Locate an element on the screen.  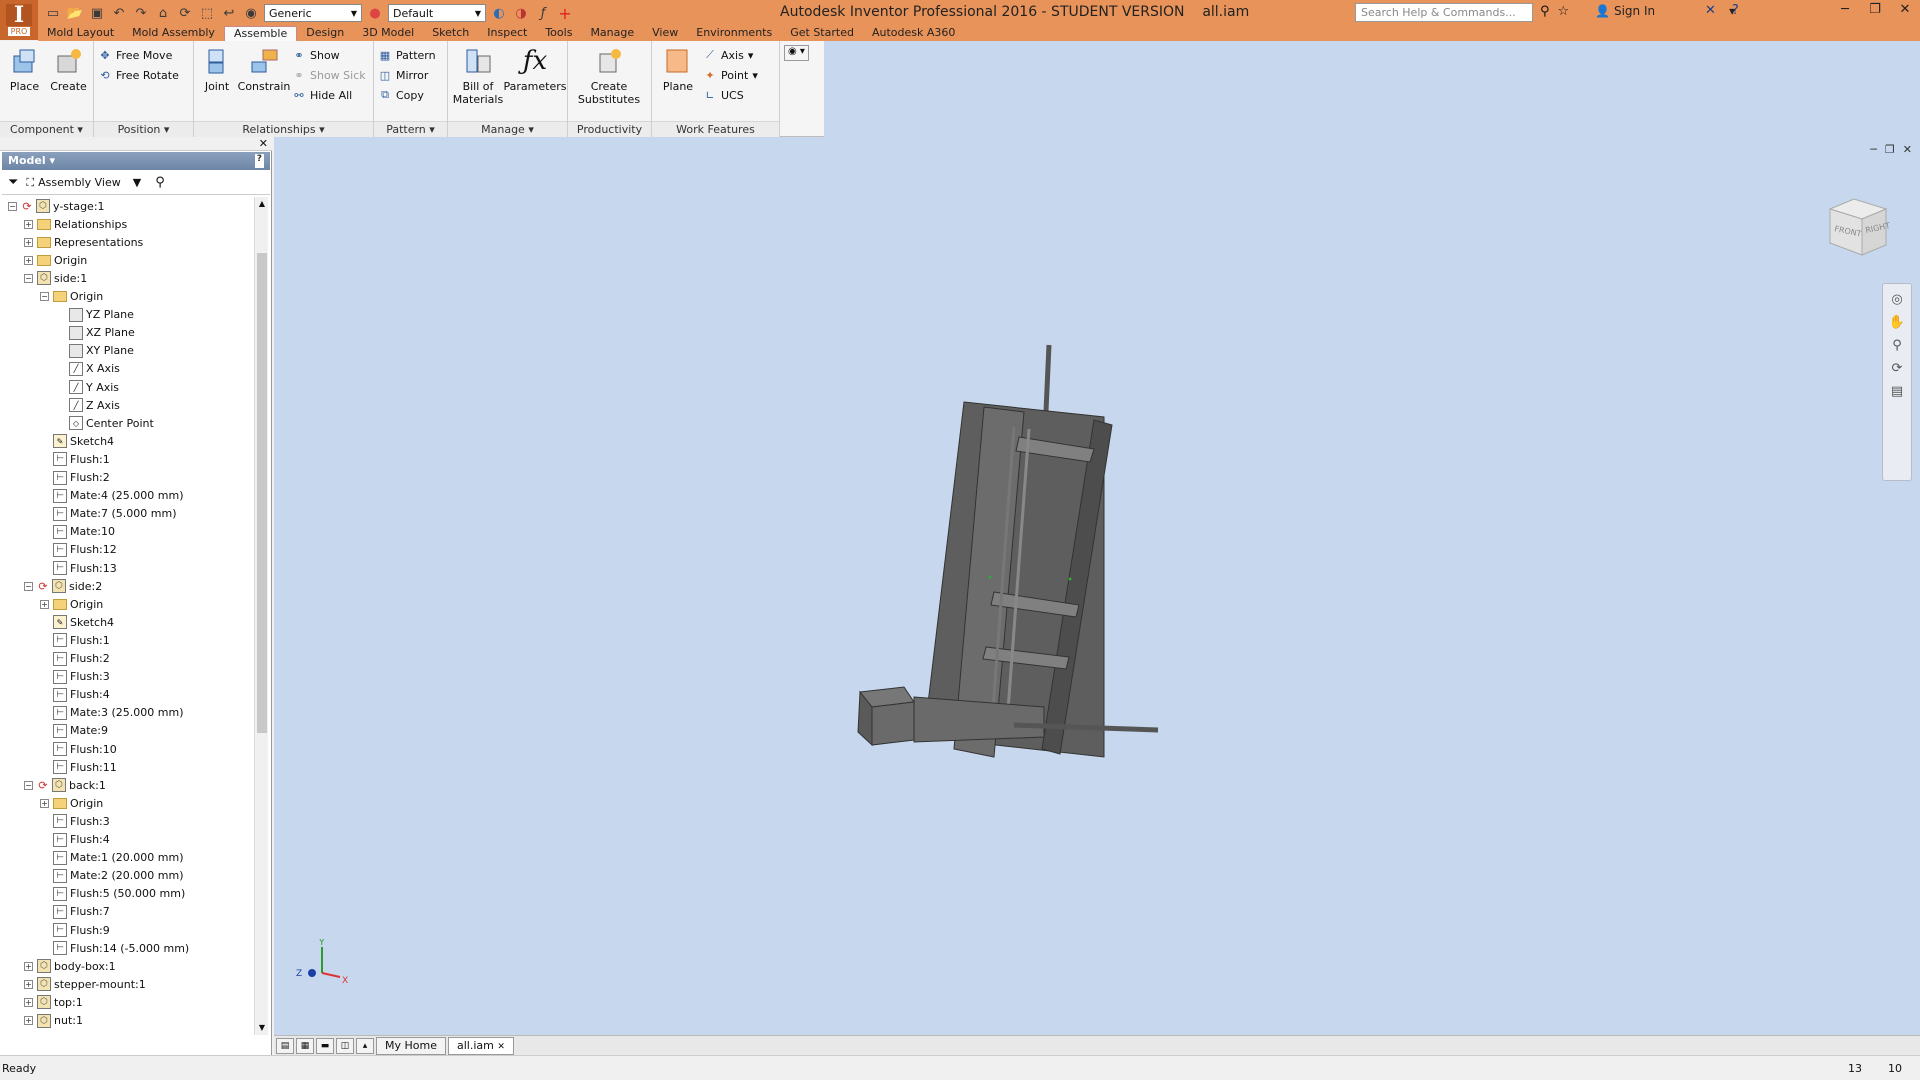
component-panel-title: Component ▾ is located at coordinates (46, 129).